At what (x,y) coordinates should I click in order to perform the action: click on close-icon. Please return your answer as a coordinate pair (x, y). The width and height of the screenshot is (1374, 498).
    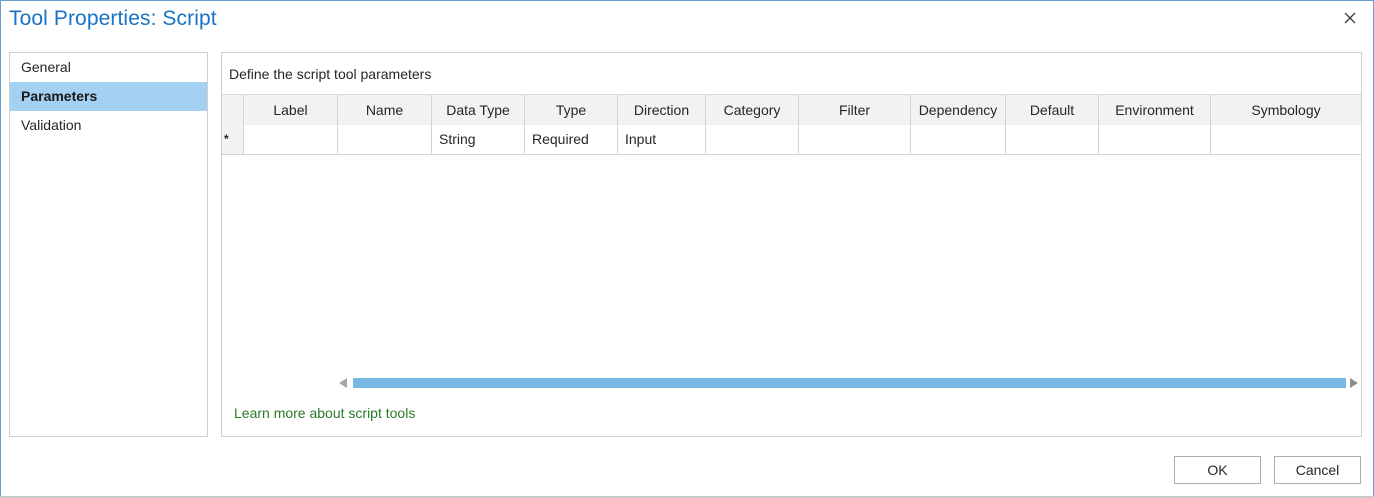
    Looking at the image, I should click on (1350, 18).